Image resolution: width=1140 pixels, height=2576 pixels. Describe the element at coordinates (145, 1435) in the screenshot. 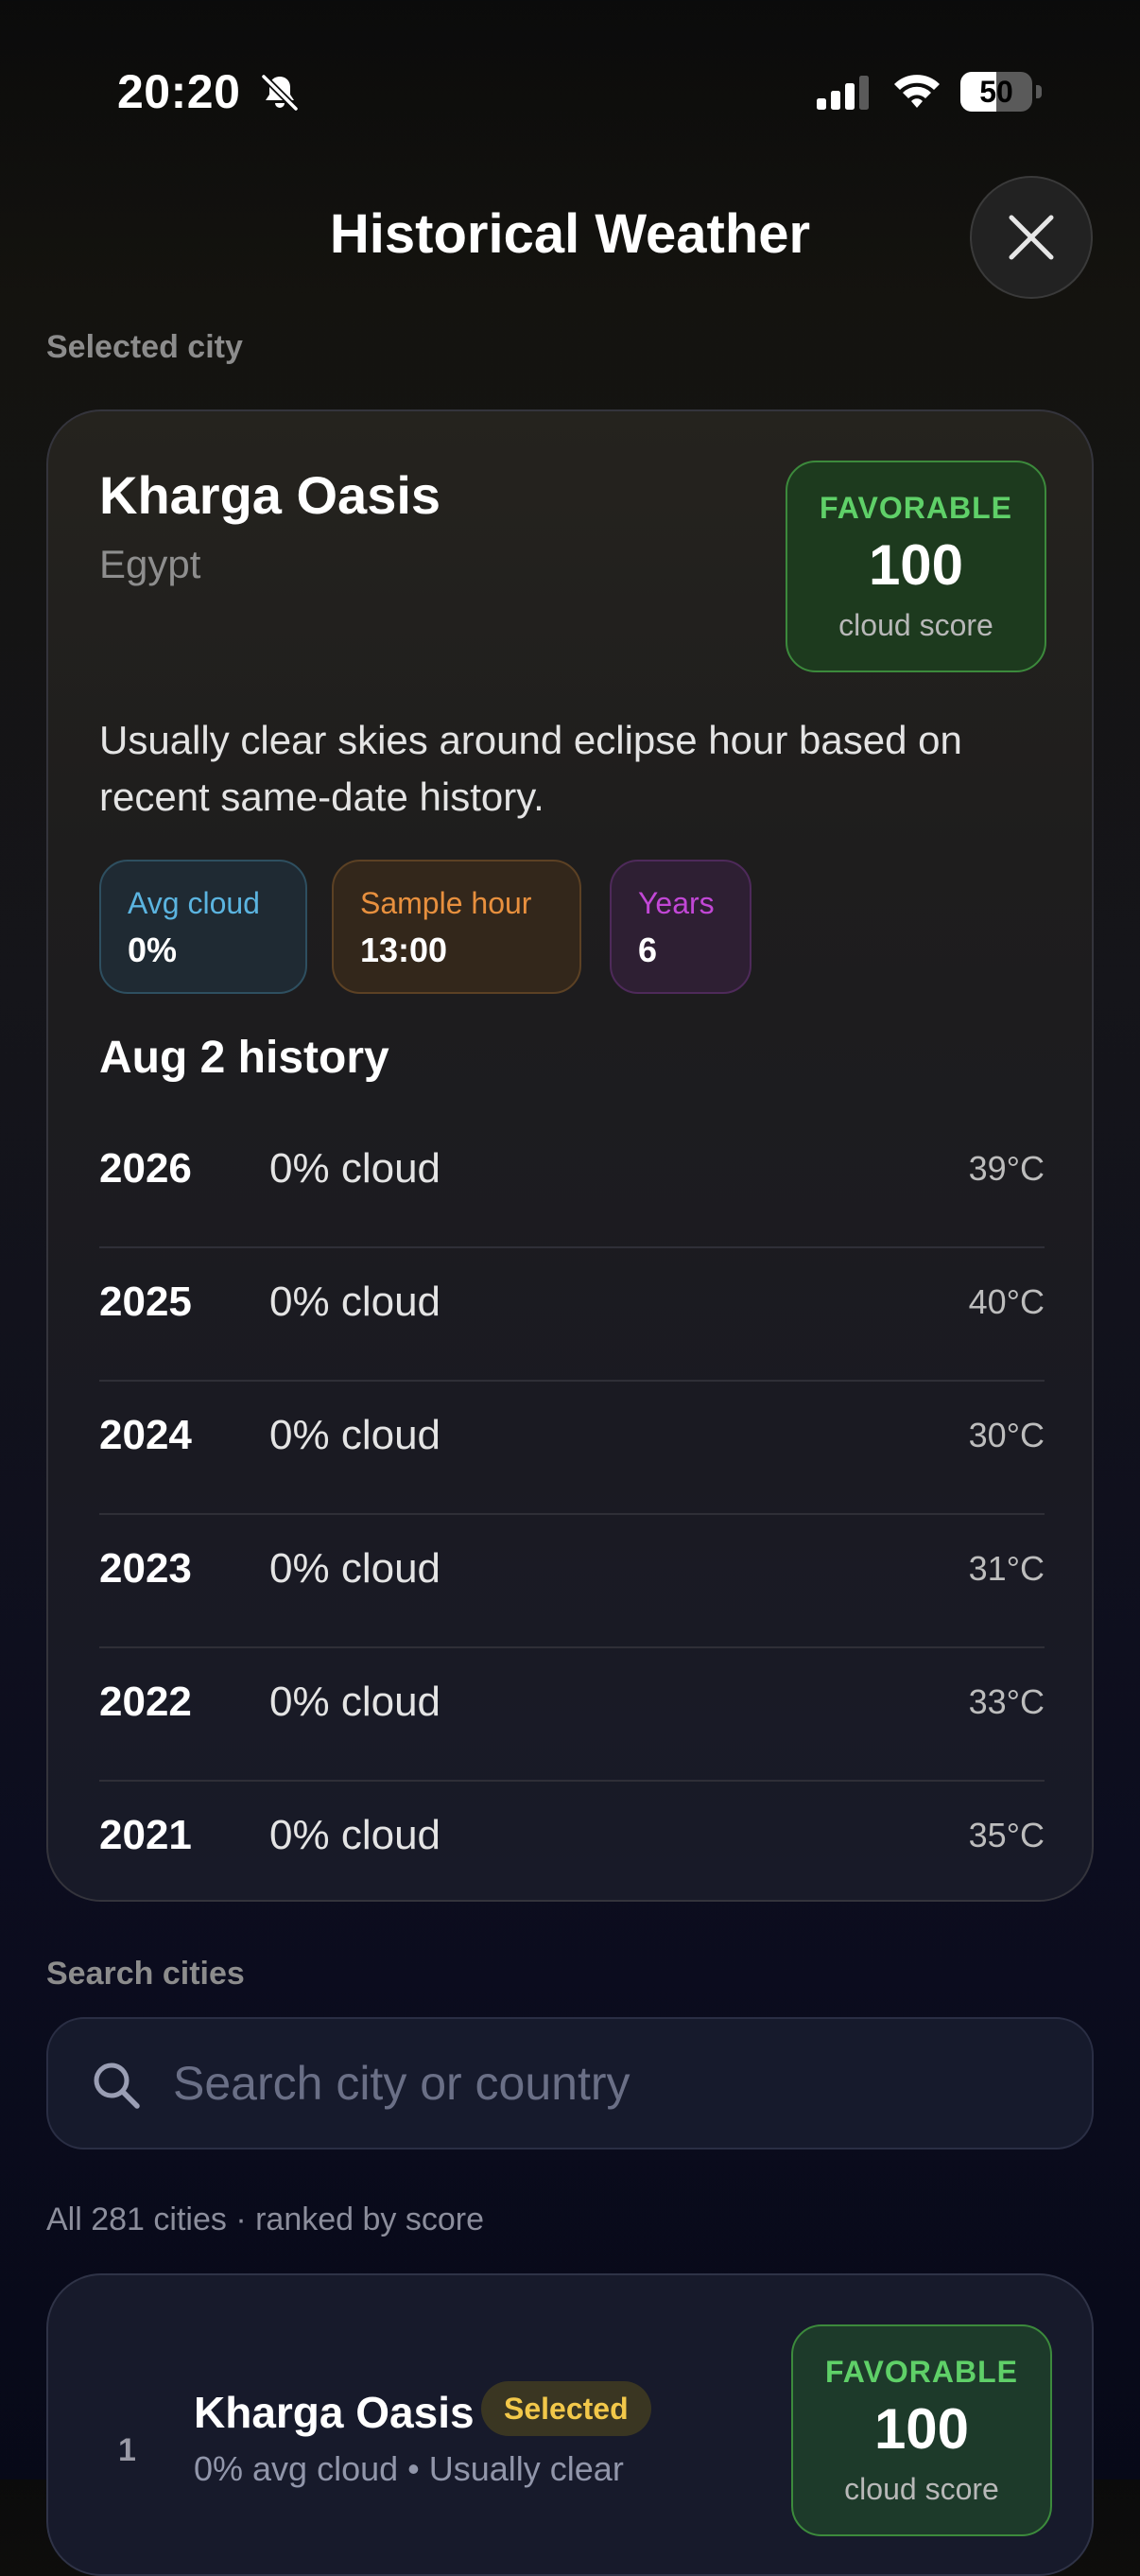

I see `history-year: 2024` at that location.